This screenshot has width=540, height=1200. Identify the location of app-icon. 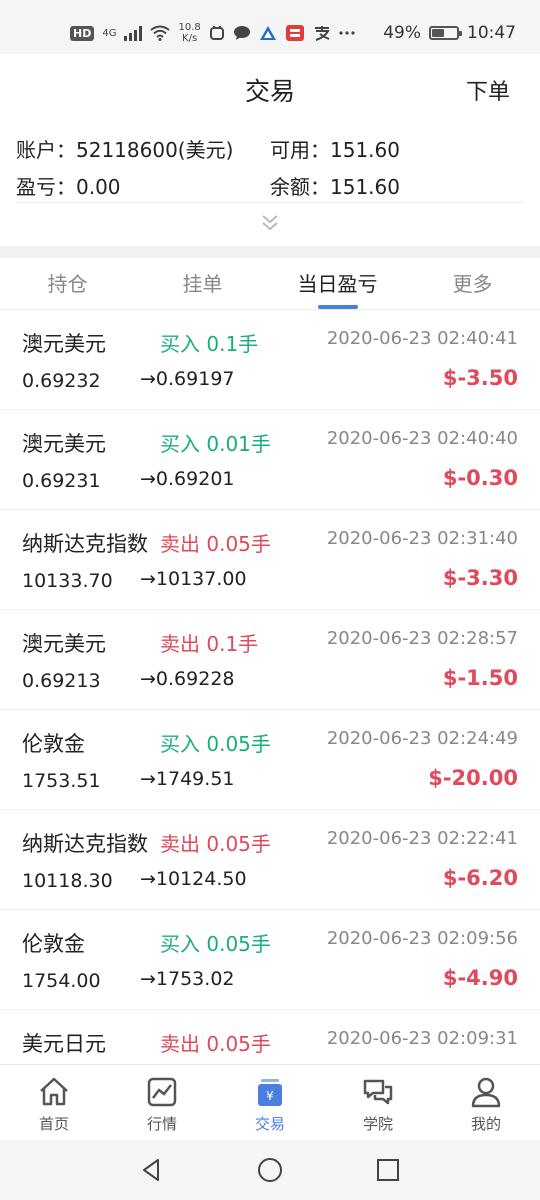
(268, 33).